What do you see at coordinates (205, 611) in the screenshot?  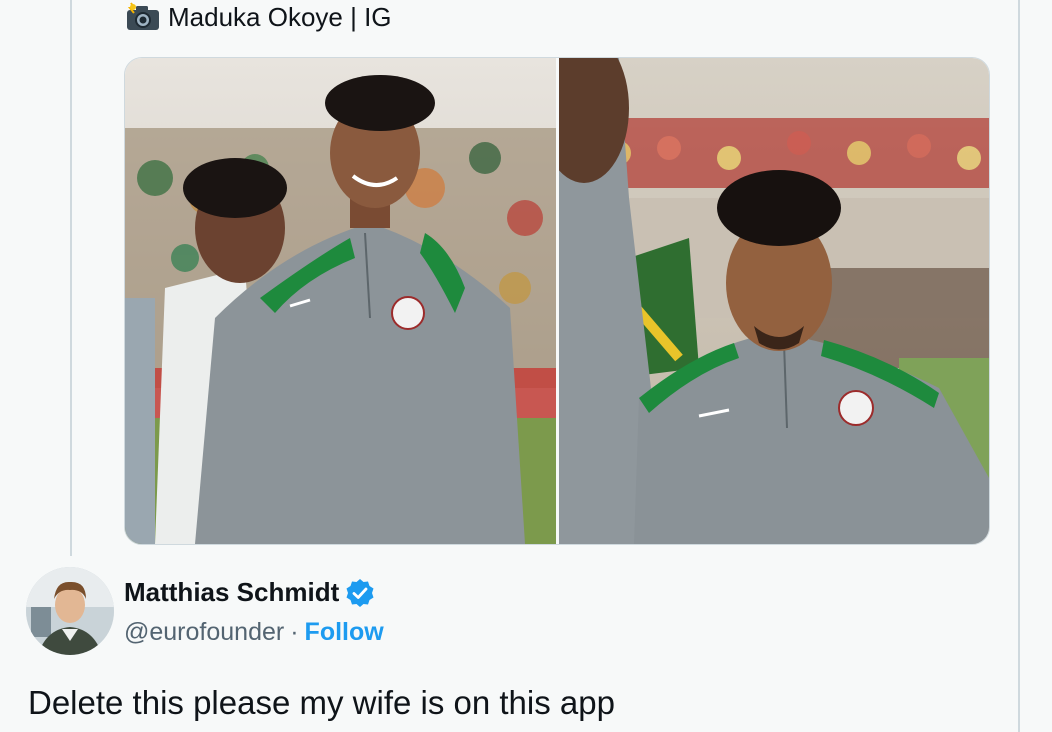 I see `tweet-author: Matthias Schmidt @eurofounder · Follow` at bounding box center [205, 611].